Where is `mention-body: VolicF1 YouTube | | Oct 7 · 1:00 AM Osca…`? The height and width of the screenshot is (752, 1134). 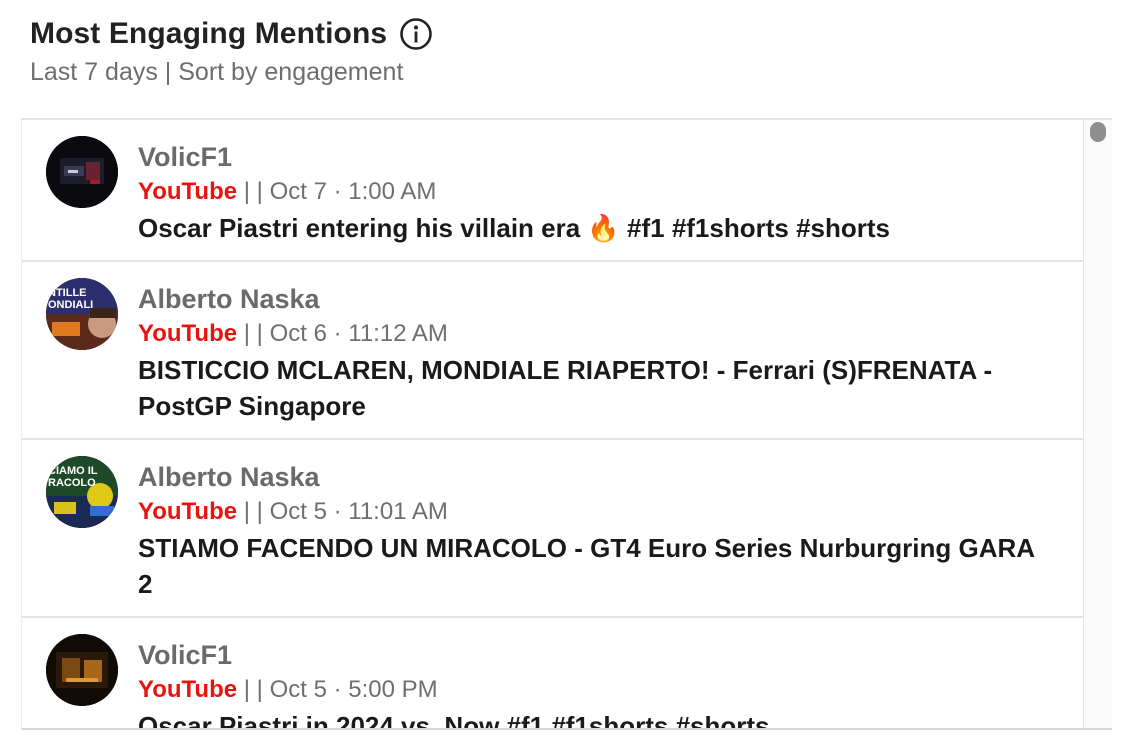 mention-body: VolicF1 YouTube | | Oct 7 · 1:00 AM Osca… is located at coordinates (596, 193).